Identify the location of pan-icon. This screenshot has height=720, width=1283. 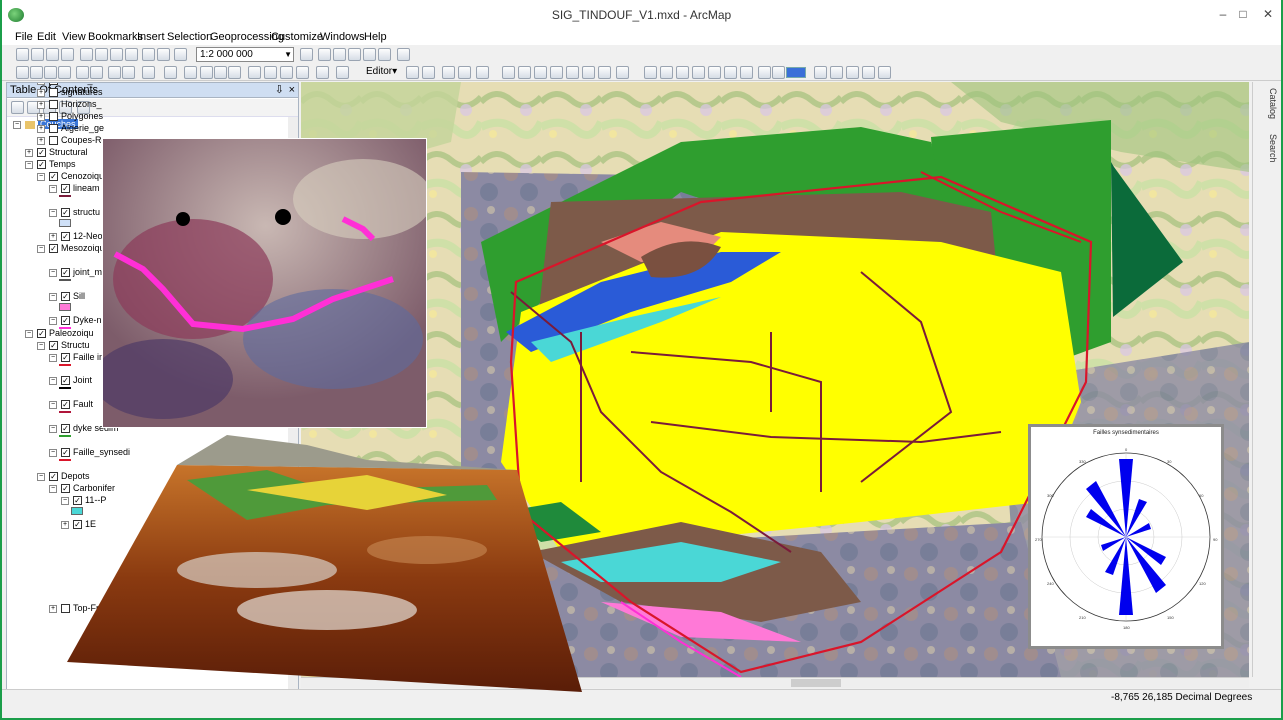
(50, 72).